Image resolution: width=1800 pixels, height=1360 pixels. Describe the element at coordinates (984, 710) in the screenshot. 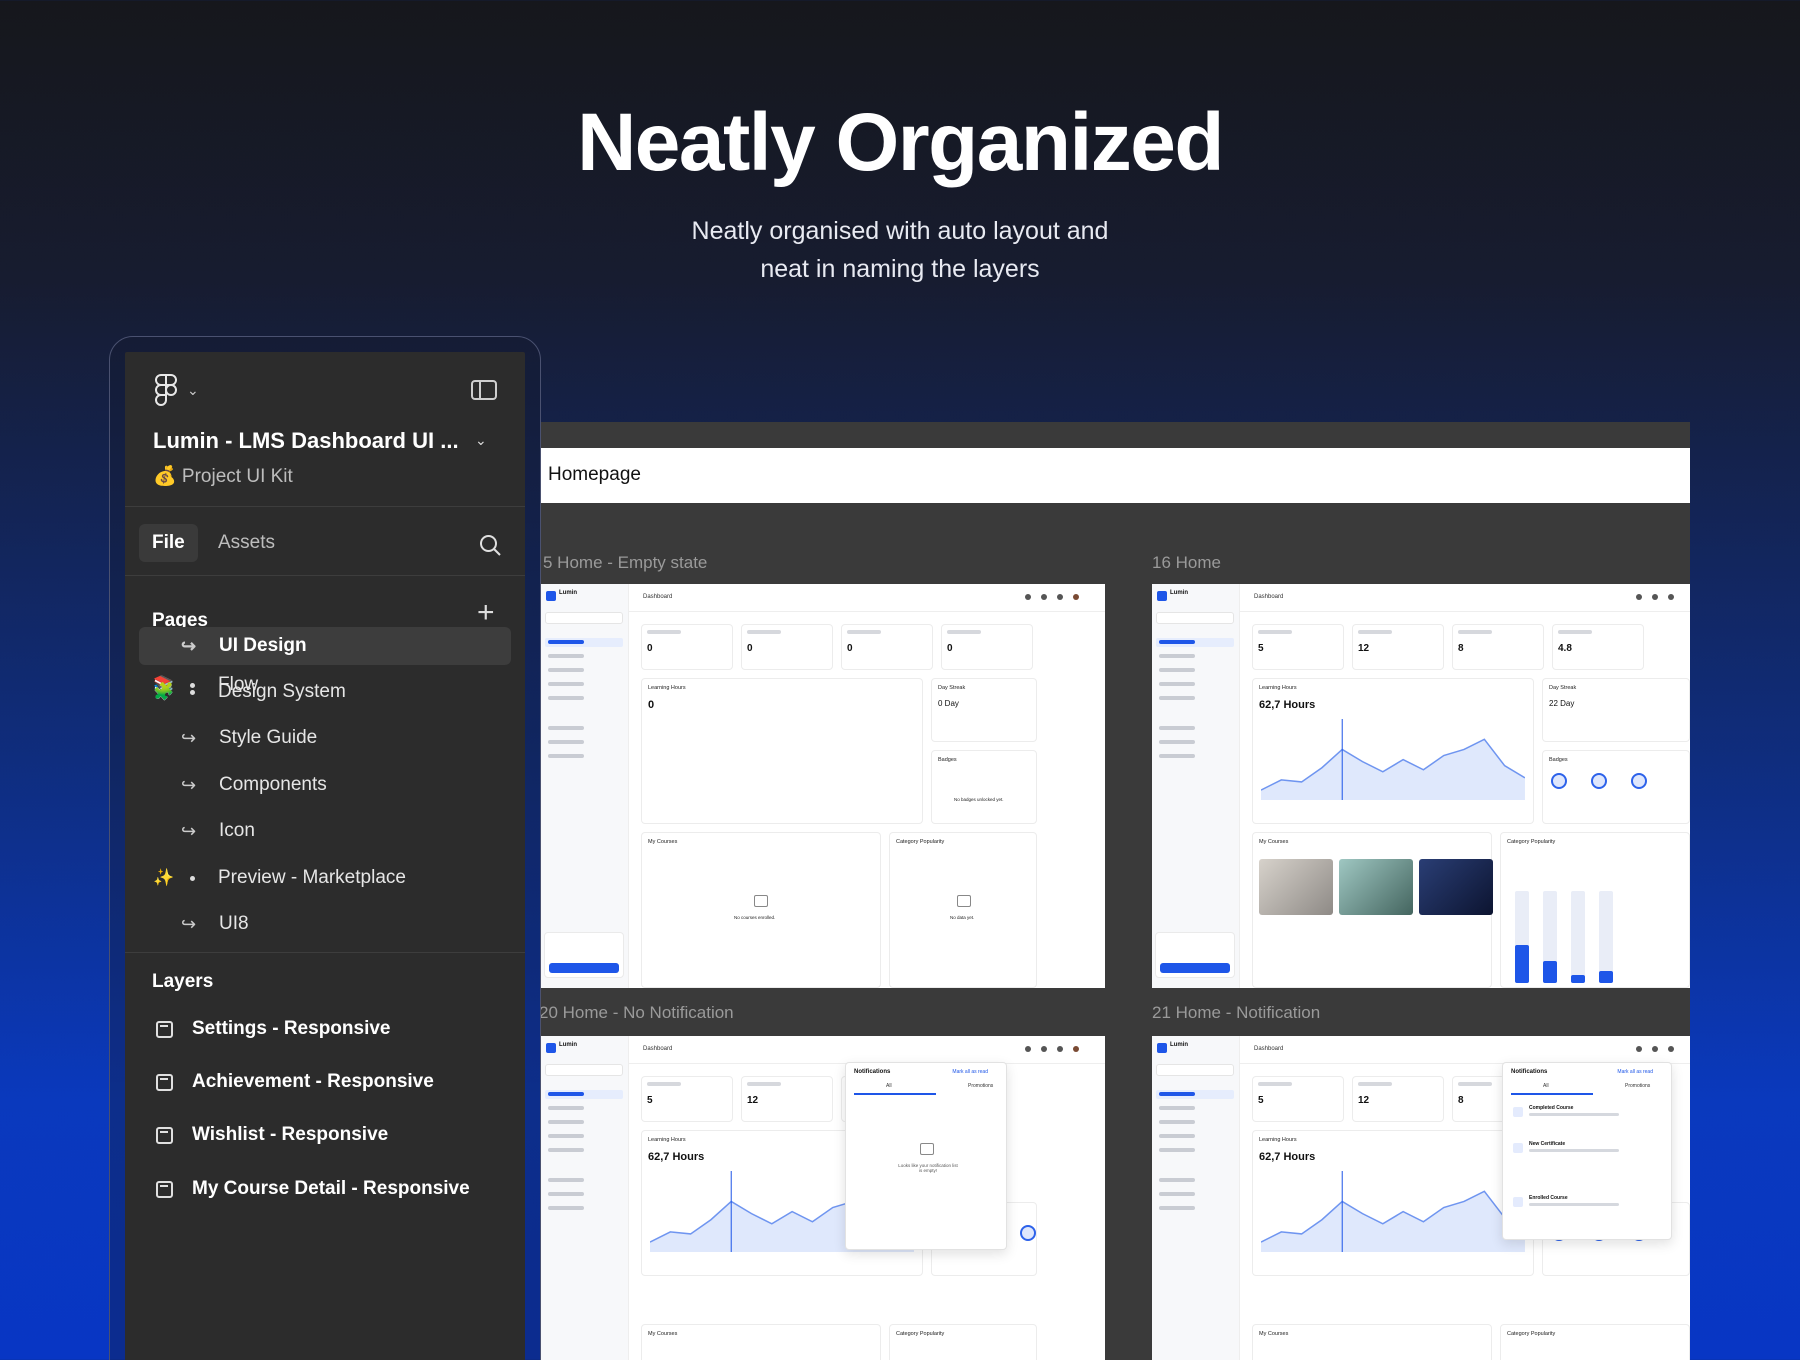

I see `day-streak-card: Day Streak 0 Day` at that location.